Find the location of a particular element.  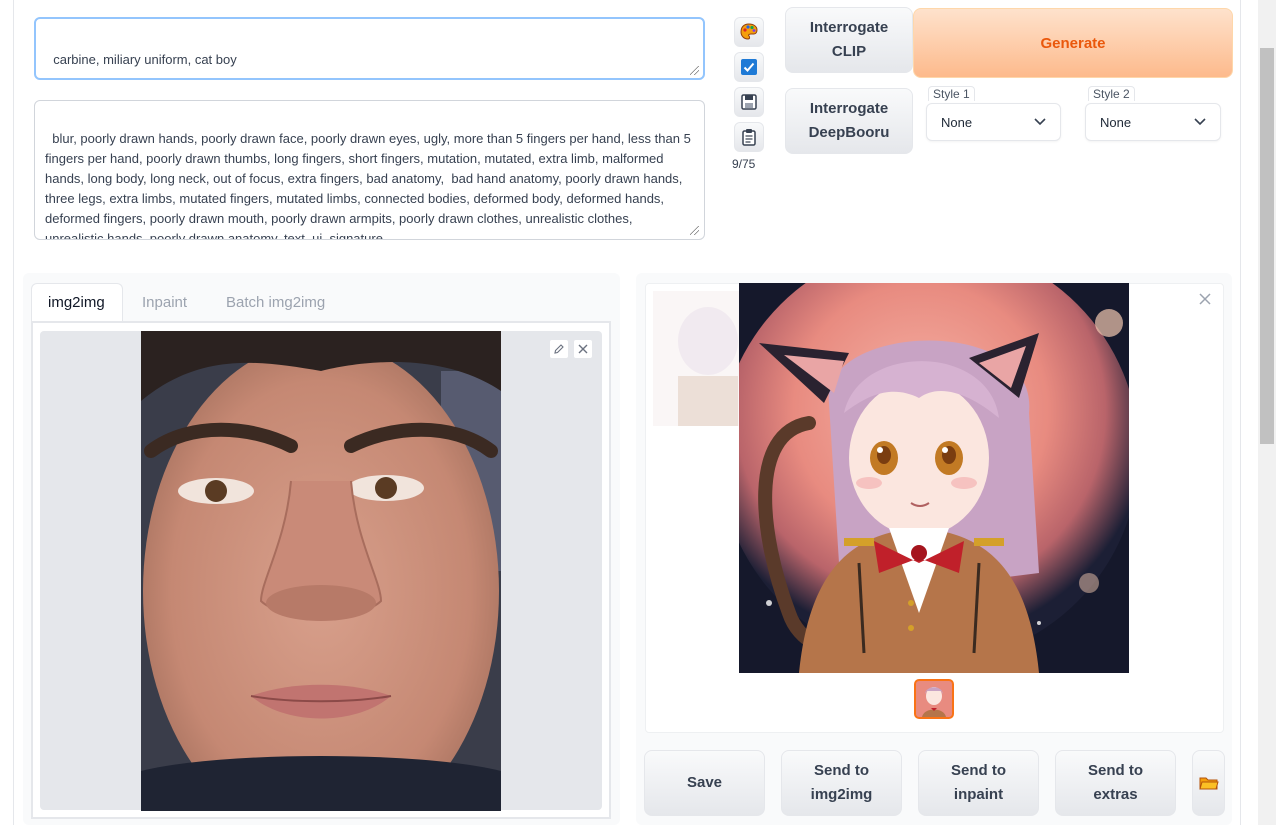

generate-button: Generate is located at coordinates (1073, 43).